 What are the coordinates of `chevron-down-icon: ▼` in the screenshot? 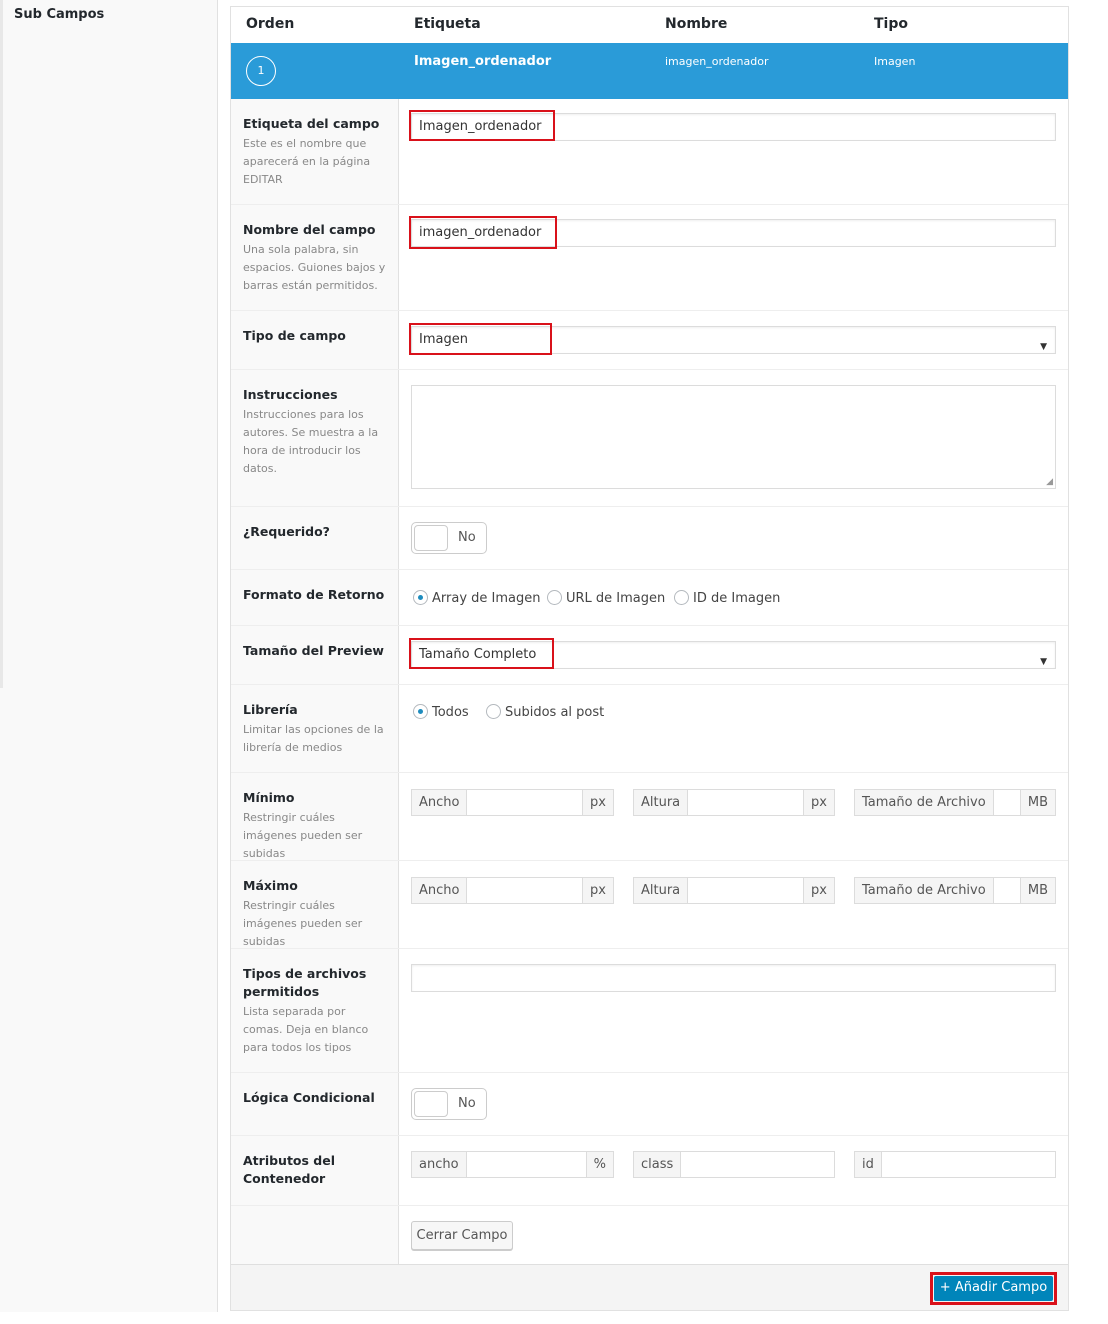 It's located at (1043, 662).